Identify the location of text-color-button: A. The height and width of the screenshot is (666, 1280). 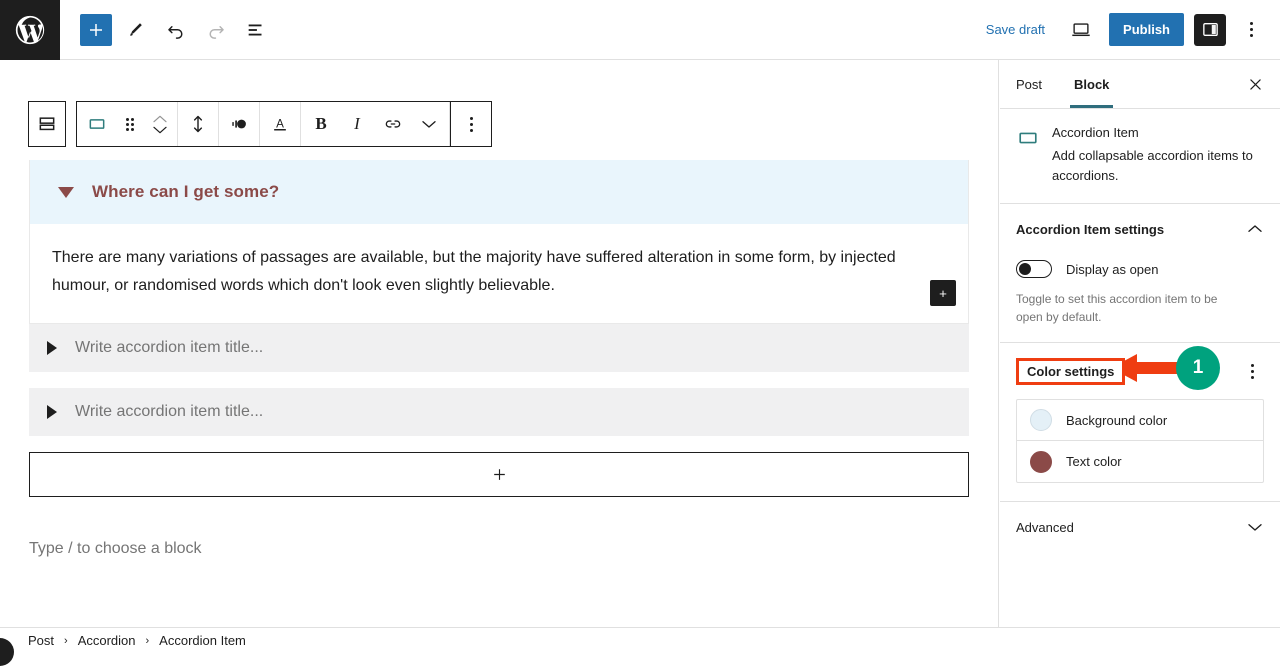
(280, 124).